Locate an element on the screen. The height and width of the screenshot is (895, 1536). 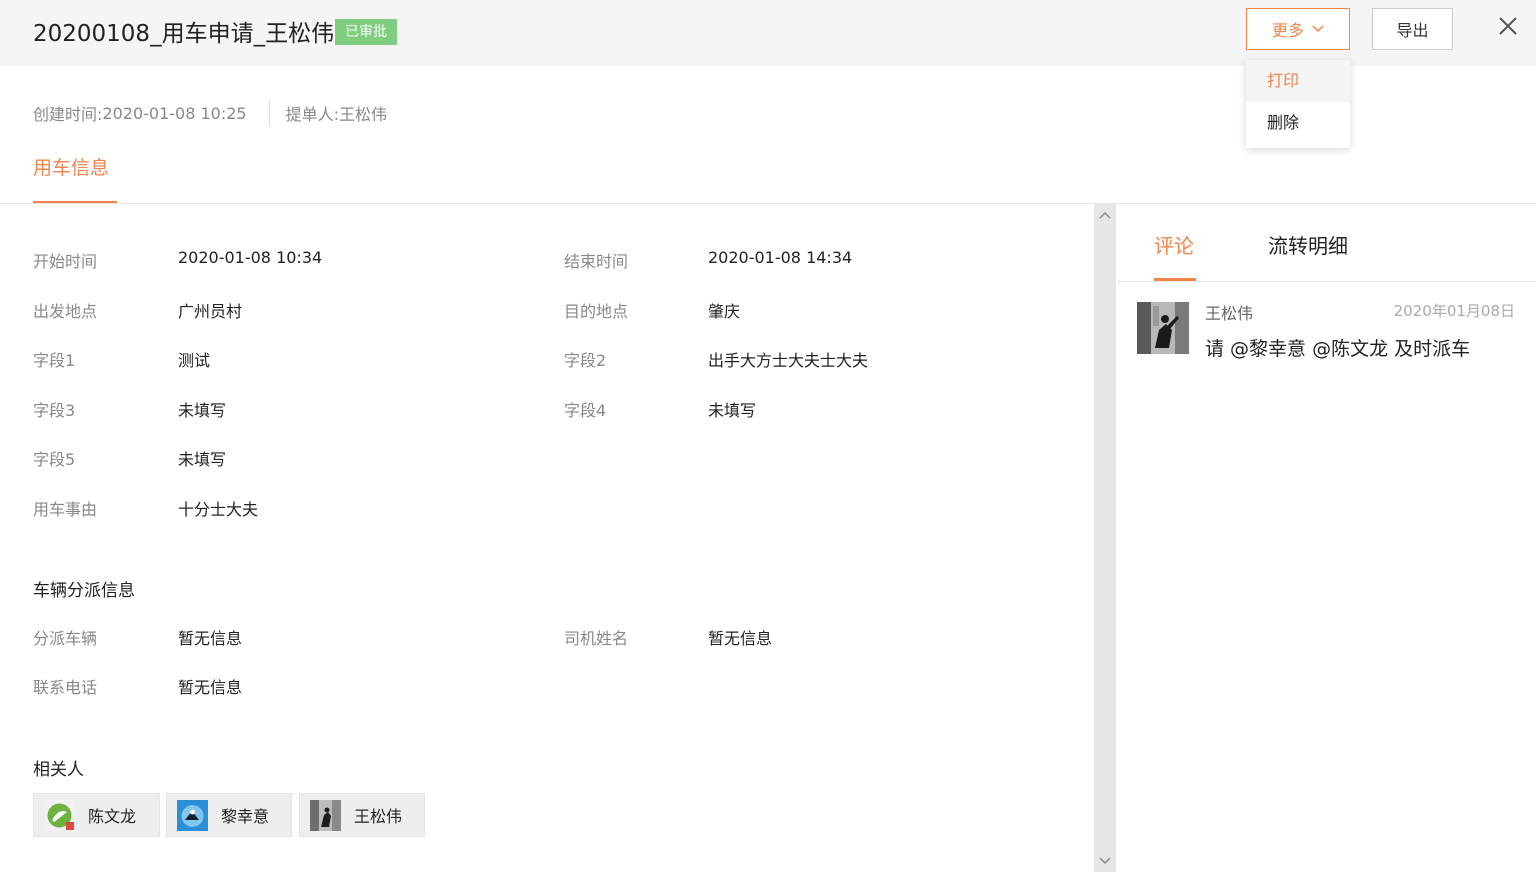
submitter-label: 提单人: is located at coordinates (312, 114).